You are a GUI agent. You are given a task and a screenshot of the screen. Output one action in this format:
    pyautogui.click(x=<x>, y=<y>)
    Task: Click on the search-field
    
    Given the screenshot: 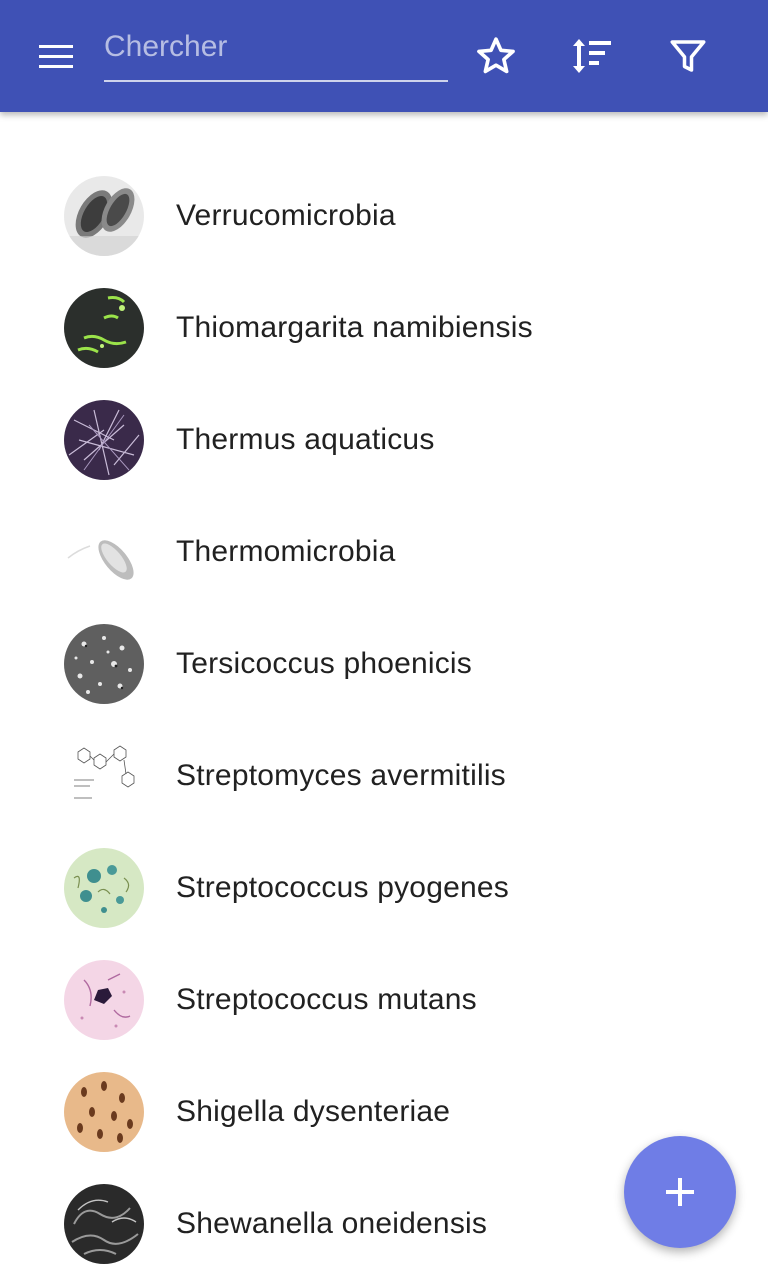 What is the action you would take?
    pyautogui.click(x=276, y=50)
    